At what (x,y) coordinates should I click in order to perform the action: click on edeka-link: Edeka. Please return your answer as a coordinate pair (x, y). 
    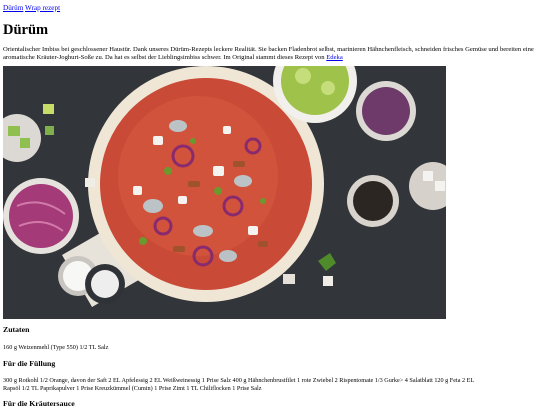
    Looking at the image, I should click on (334, 57).